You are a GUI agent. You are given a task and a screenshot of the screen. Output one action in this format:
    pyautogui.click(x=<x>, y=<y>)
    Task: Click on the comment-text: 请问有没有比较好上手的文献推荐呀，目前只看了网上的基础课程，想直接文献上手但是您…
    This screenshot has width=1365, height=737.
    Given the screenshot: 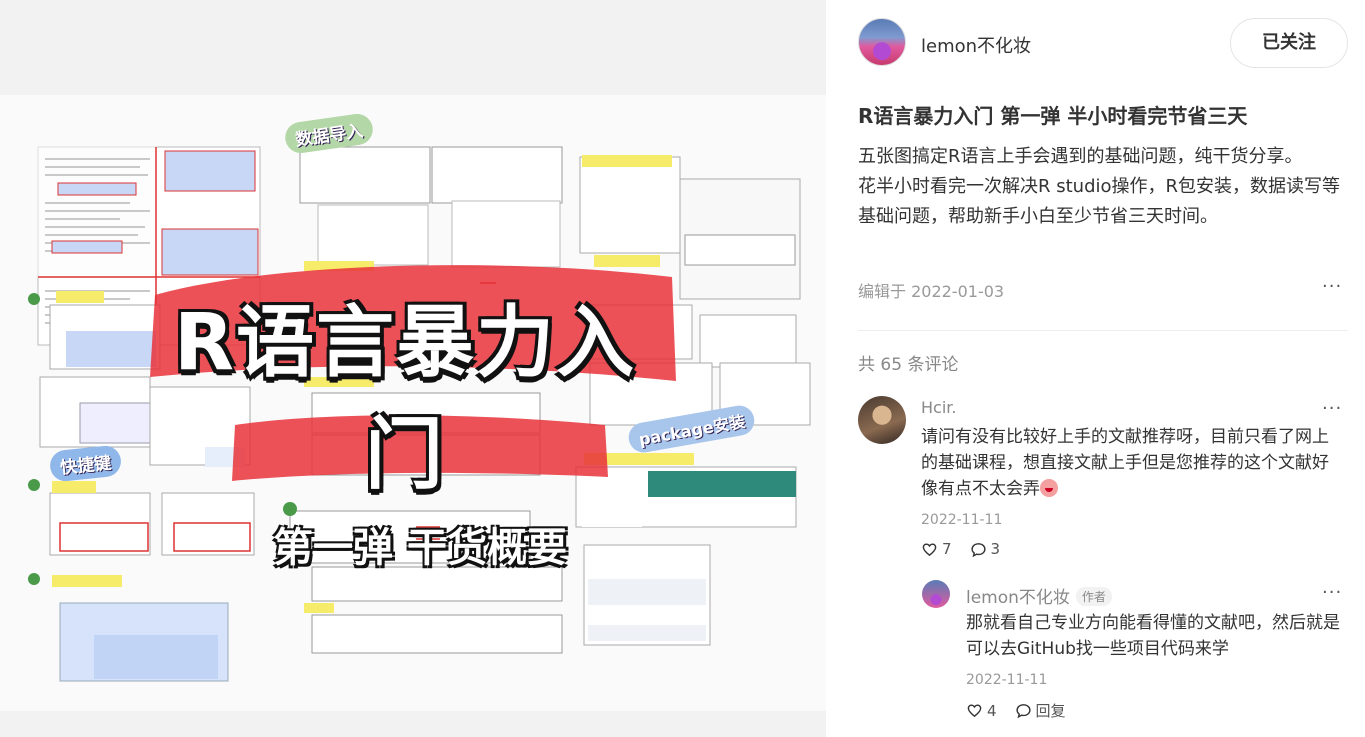 What is the action you would take?
    pyautogui.click(x=1131, y=463)
    